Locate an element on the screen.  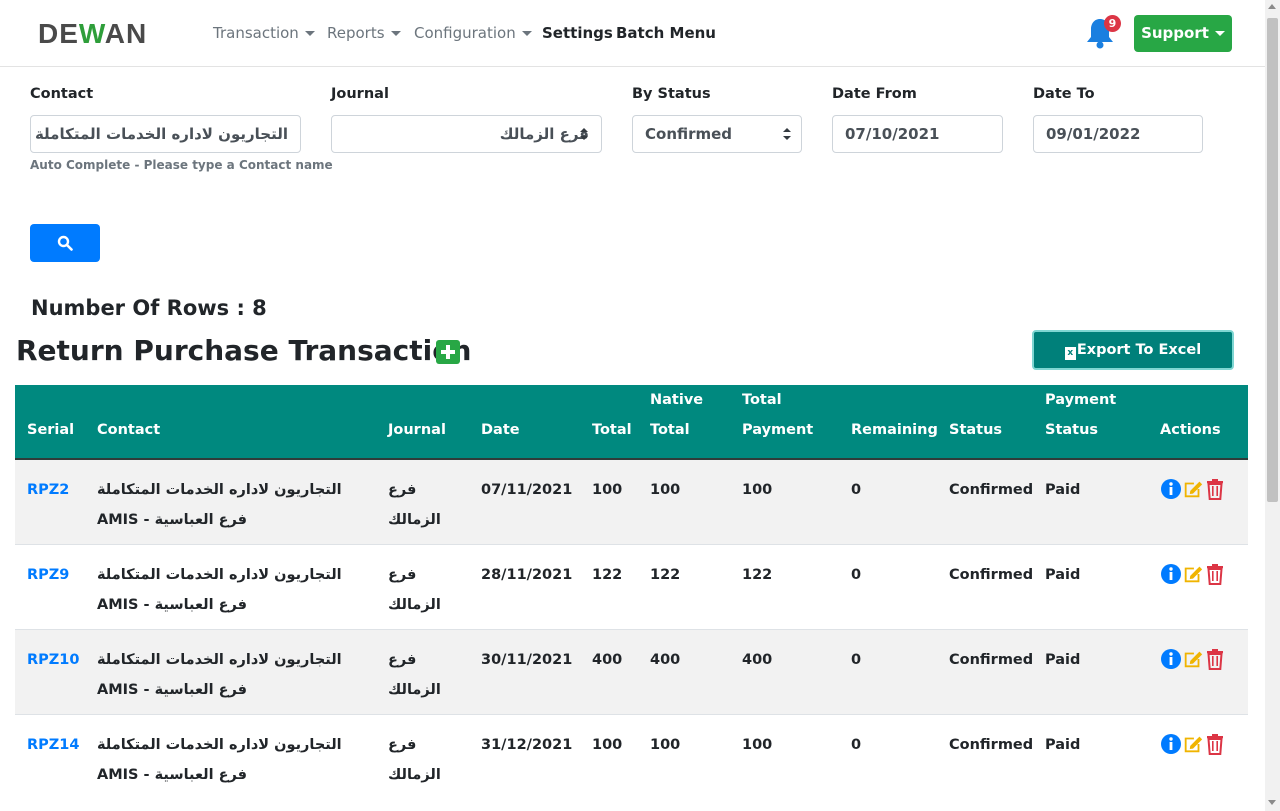
header-native-total: Native Total is located at coordinates (684, 422).